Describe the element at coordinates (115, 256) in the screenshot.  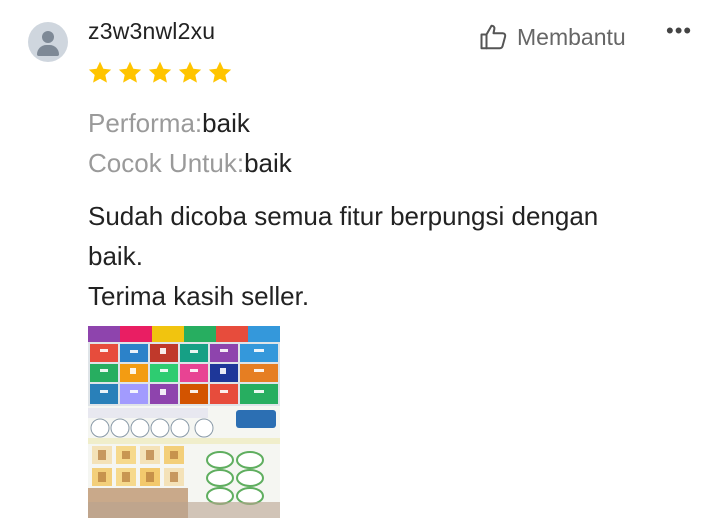
I see `review-line: baik.` at that location.